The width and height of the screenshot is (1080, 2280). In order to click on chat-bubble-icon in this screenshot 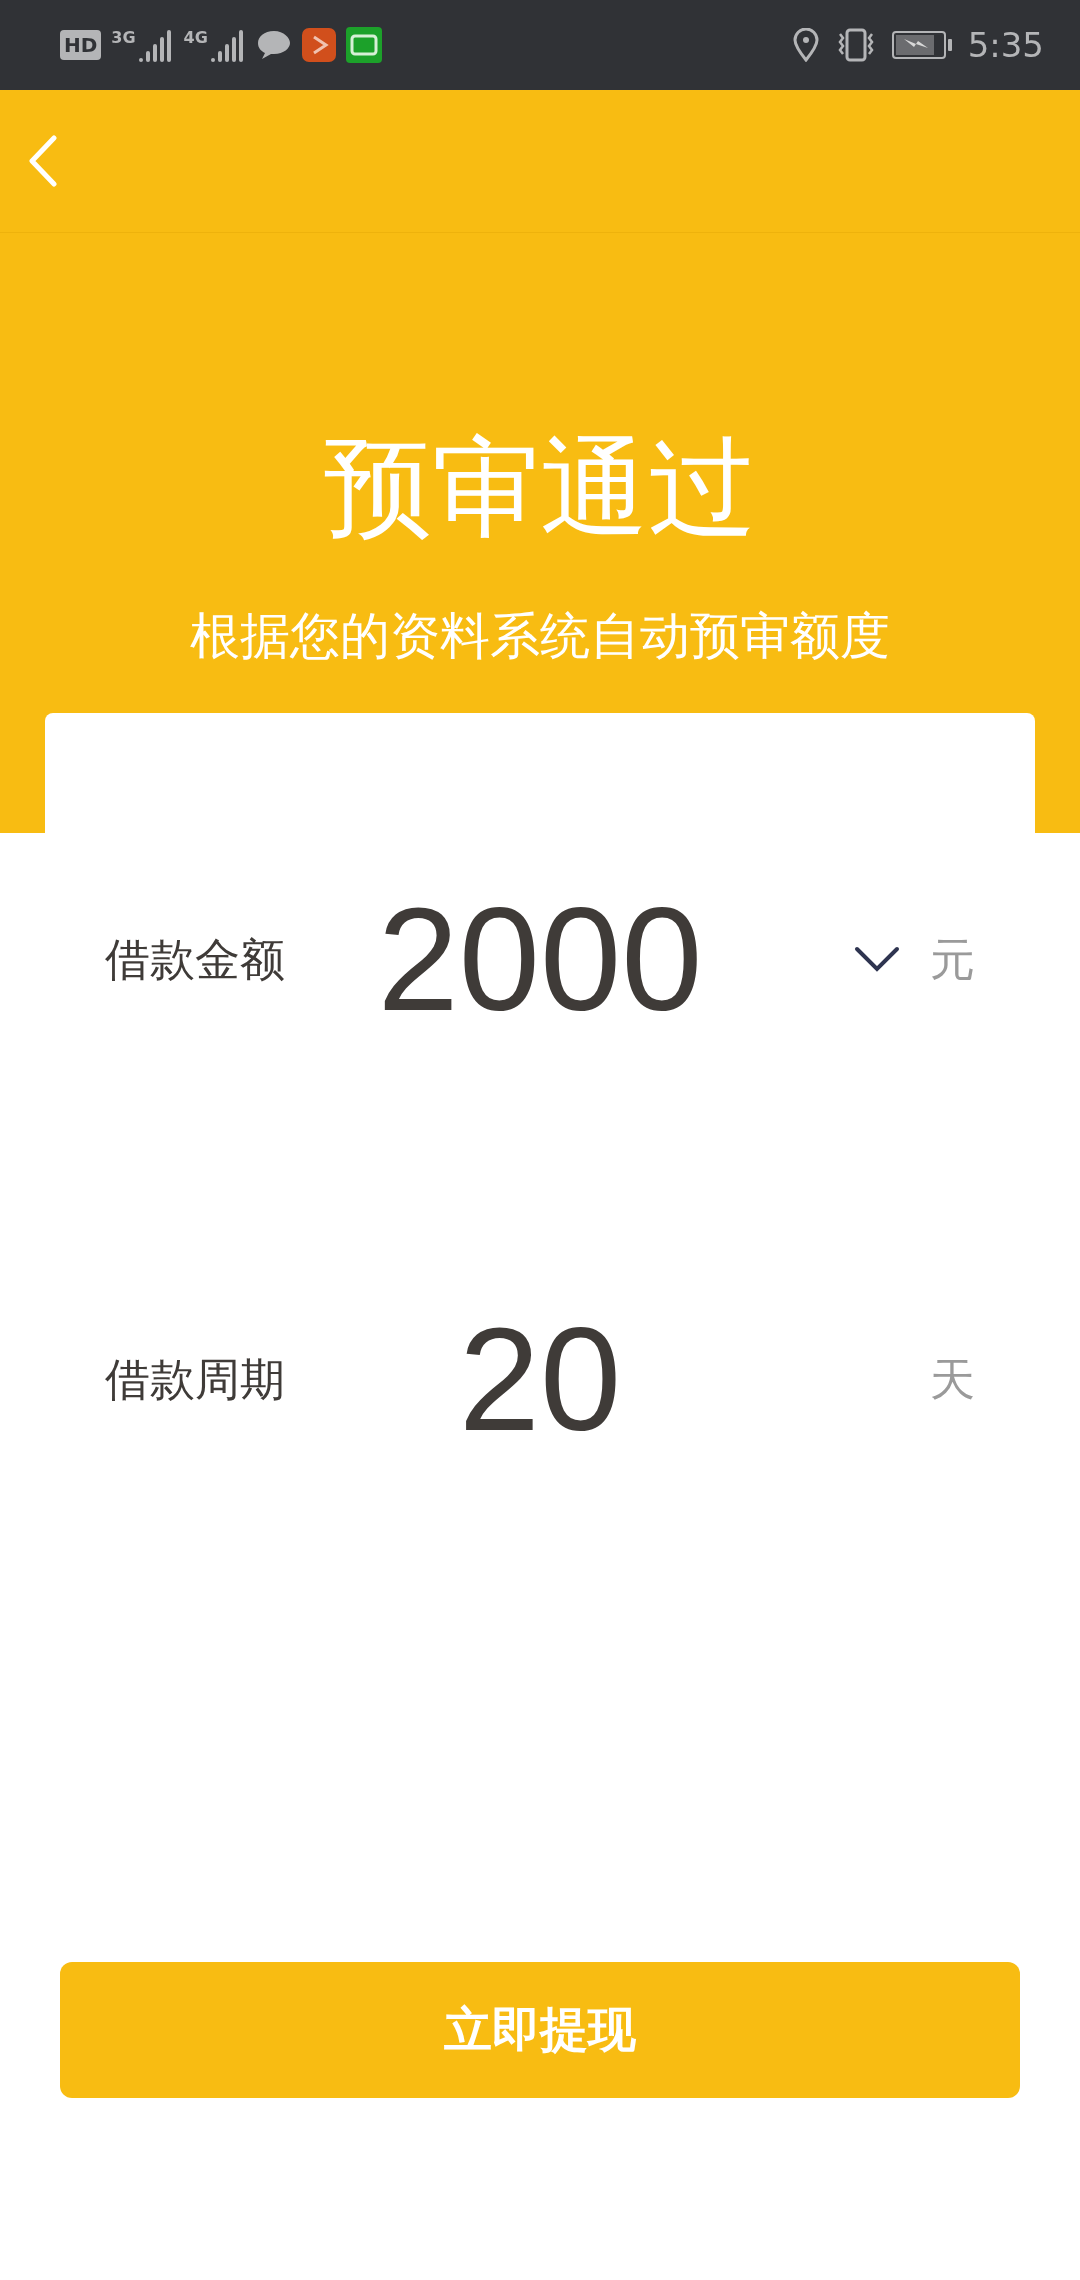, I will do `click(273, 45)`.